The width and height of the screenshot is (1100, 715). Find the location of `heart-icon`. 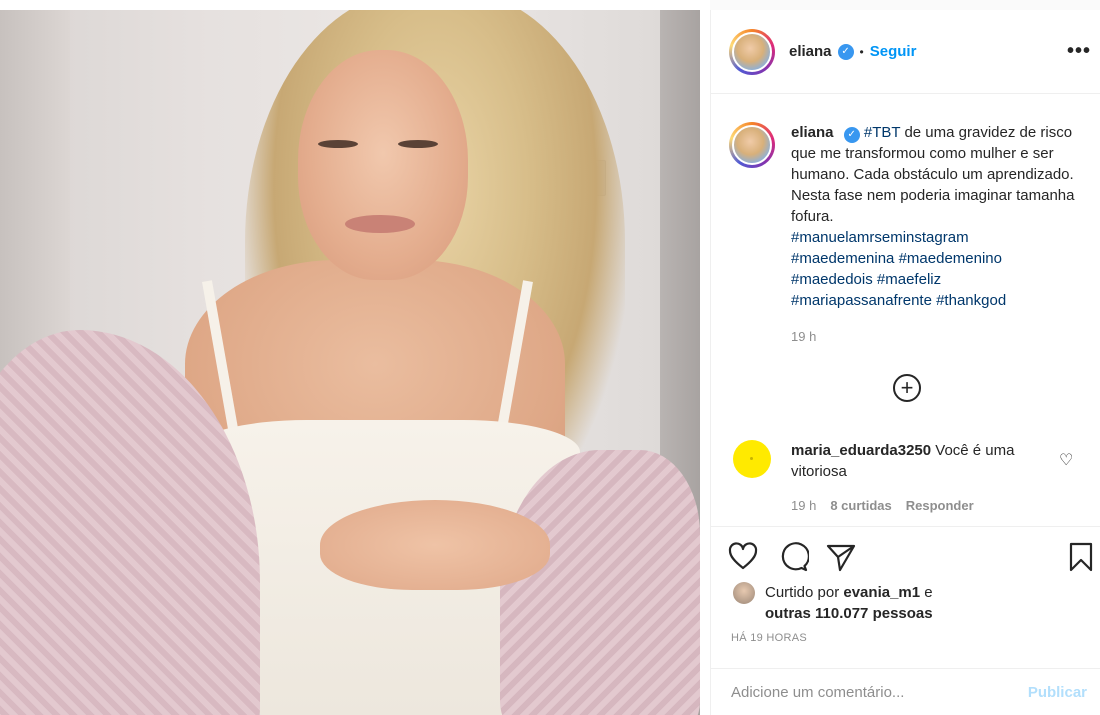

heart-icon is located at coordinates (743, 557).